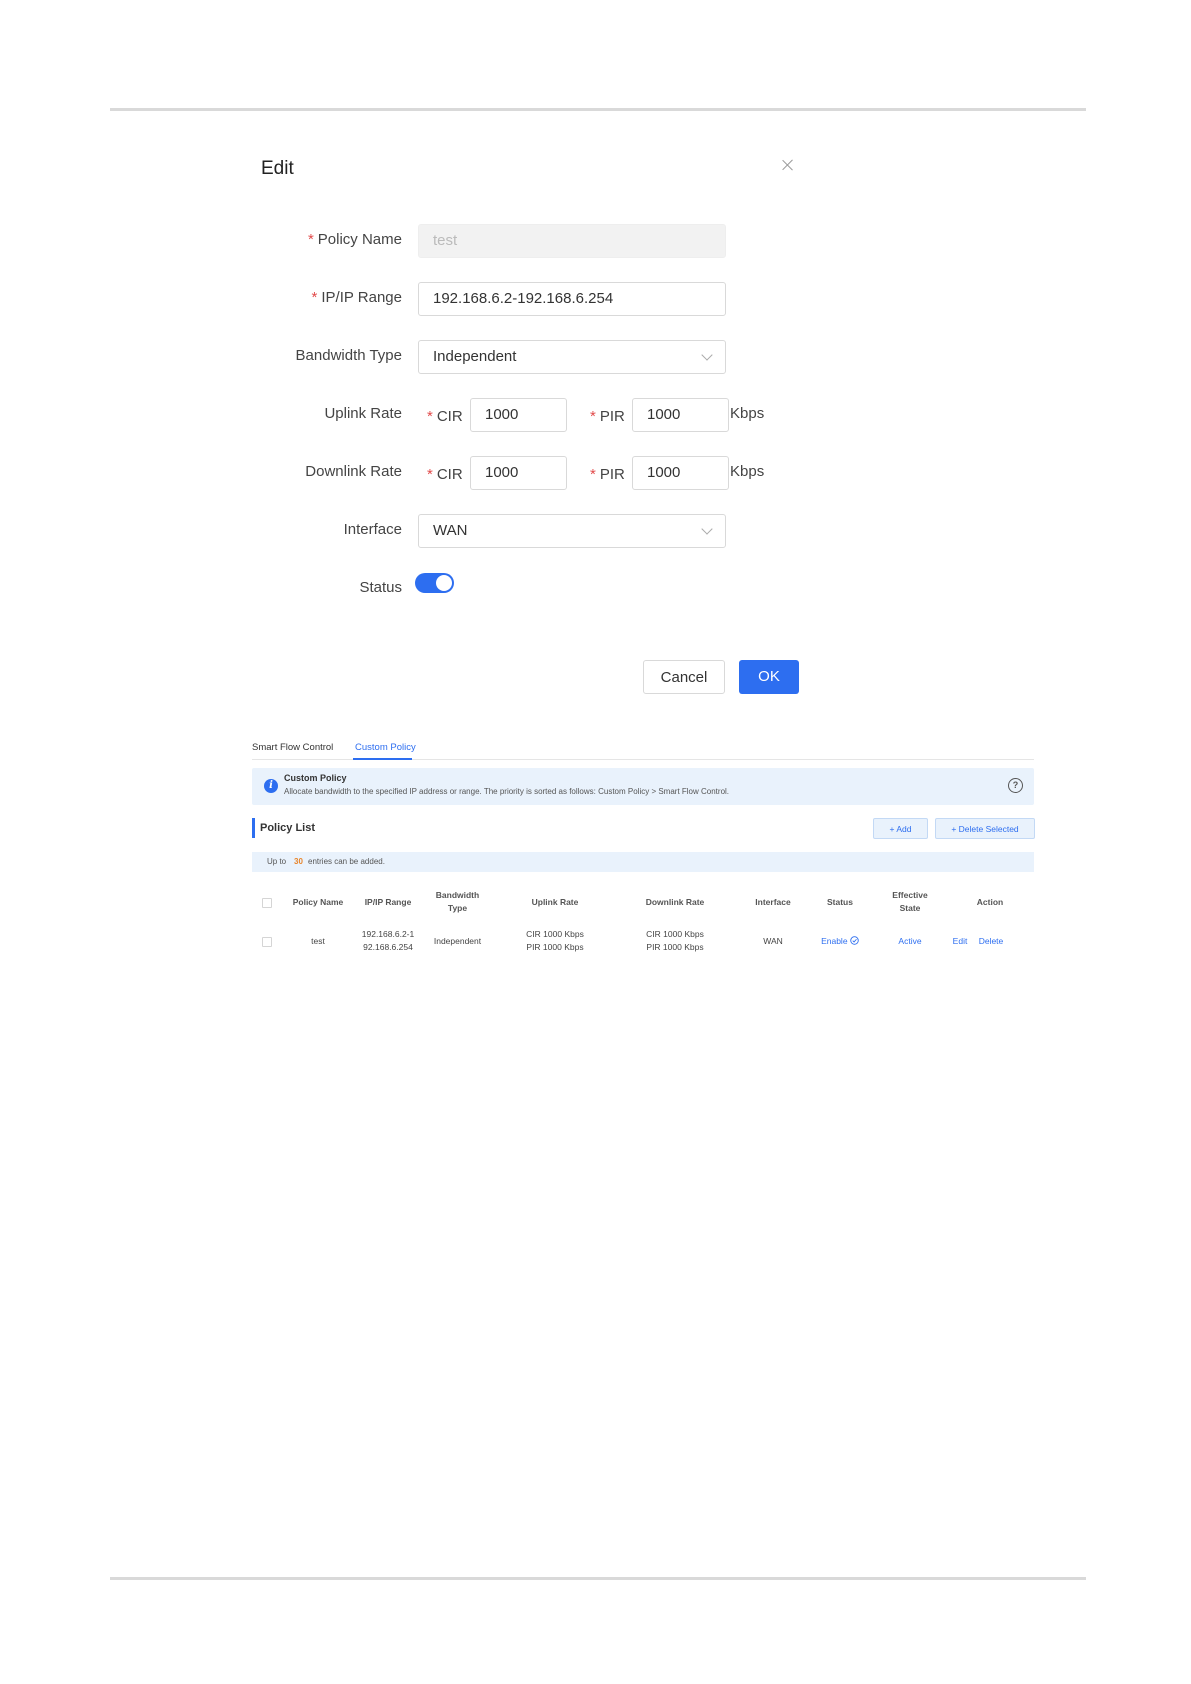 The width and height of the screenshot is (1191, 1684). I want to click on th-policy-name: Policy Name, so click(318, 902).